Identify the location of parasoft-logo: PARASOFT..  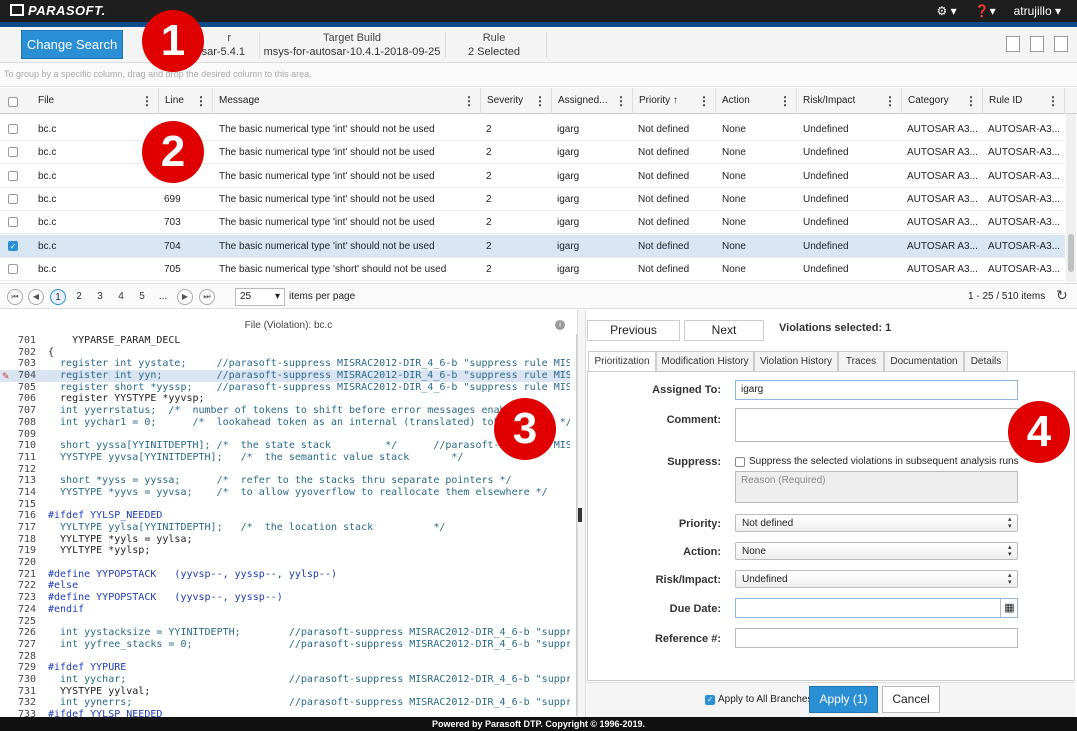
(58, 10).